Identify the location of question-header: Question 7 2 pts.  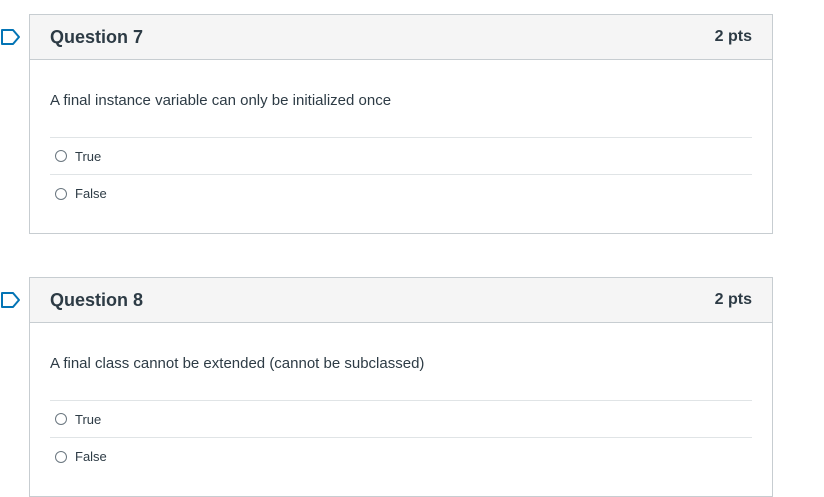
(401, 37).